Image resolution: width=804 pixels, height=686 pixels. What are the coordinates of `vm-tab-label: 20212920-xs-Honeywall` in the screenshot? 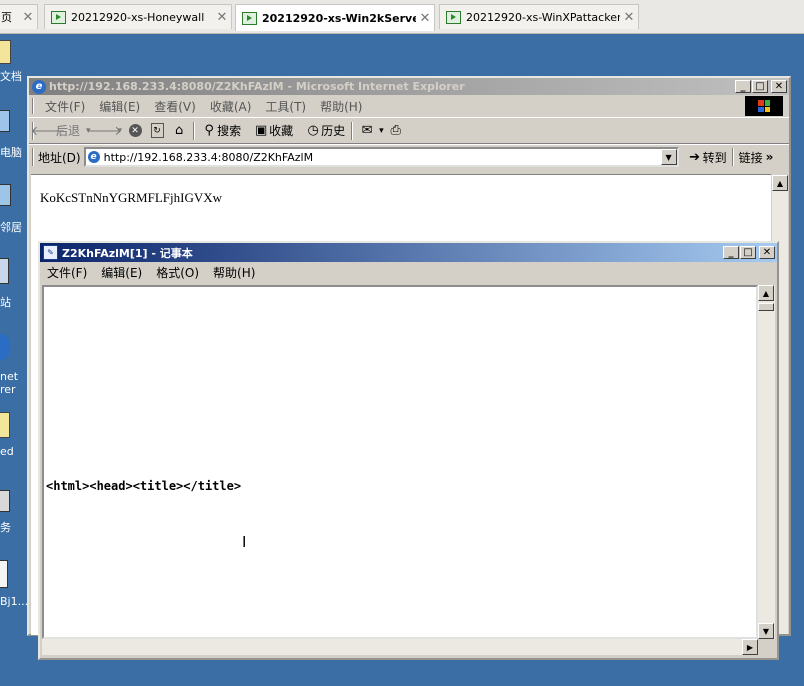 It's located at (138, 17).